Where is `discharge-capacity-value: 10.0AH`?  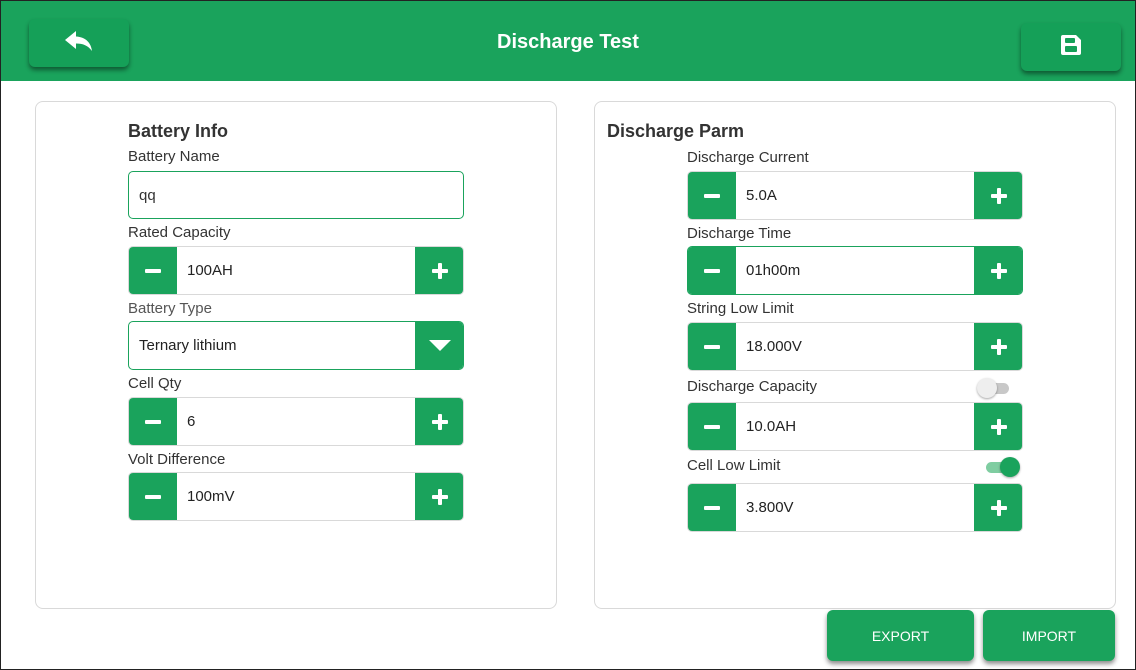 discharge-capacity-value: 10.0AH is located at coordinates (771, 426).